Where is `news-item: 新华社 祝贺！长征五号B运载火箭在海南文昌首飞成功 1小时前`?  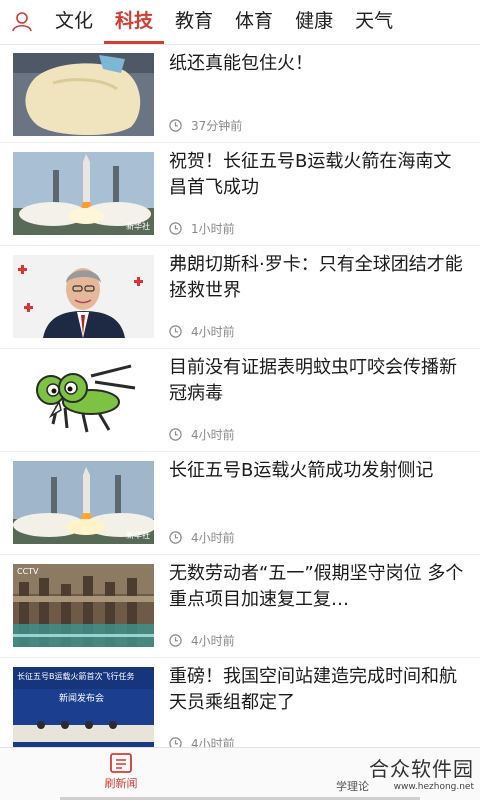
news-item: 新华社 祝贺！长征五号B运载火箭在海南文昌首飞成功 1小时前 is located at coordinates (240, 194).